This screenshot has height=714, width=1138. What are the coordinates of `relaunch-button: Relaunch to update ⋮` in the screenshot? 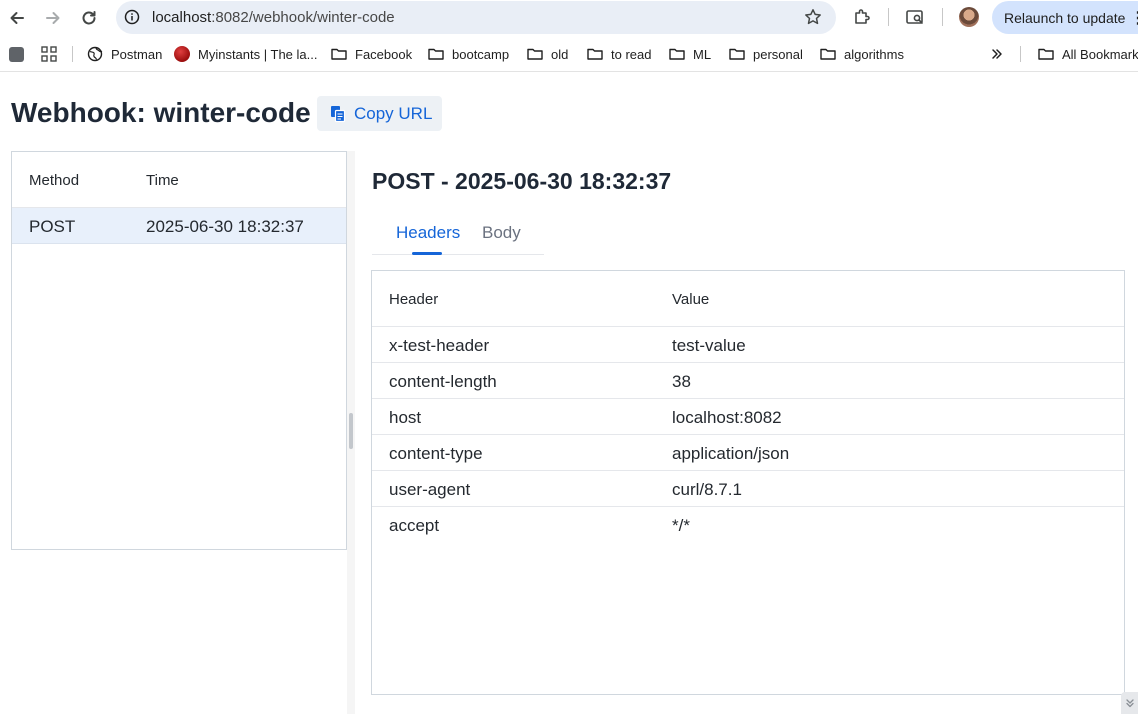 It's located at (1065, 17).